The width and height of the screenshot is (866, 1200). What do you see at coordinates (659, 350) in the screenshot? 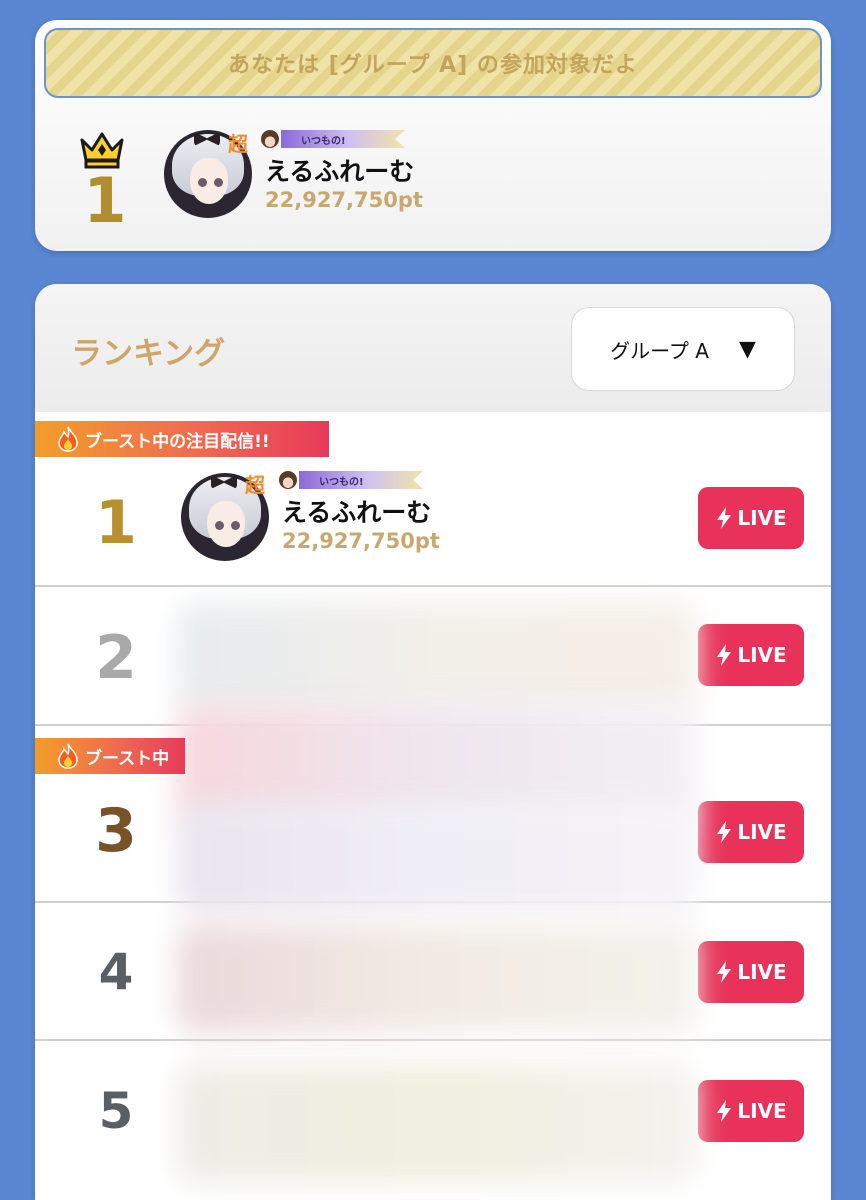
I see `group-select-value: グループ A` at bounding box center [659, 350].